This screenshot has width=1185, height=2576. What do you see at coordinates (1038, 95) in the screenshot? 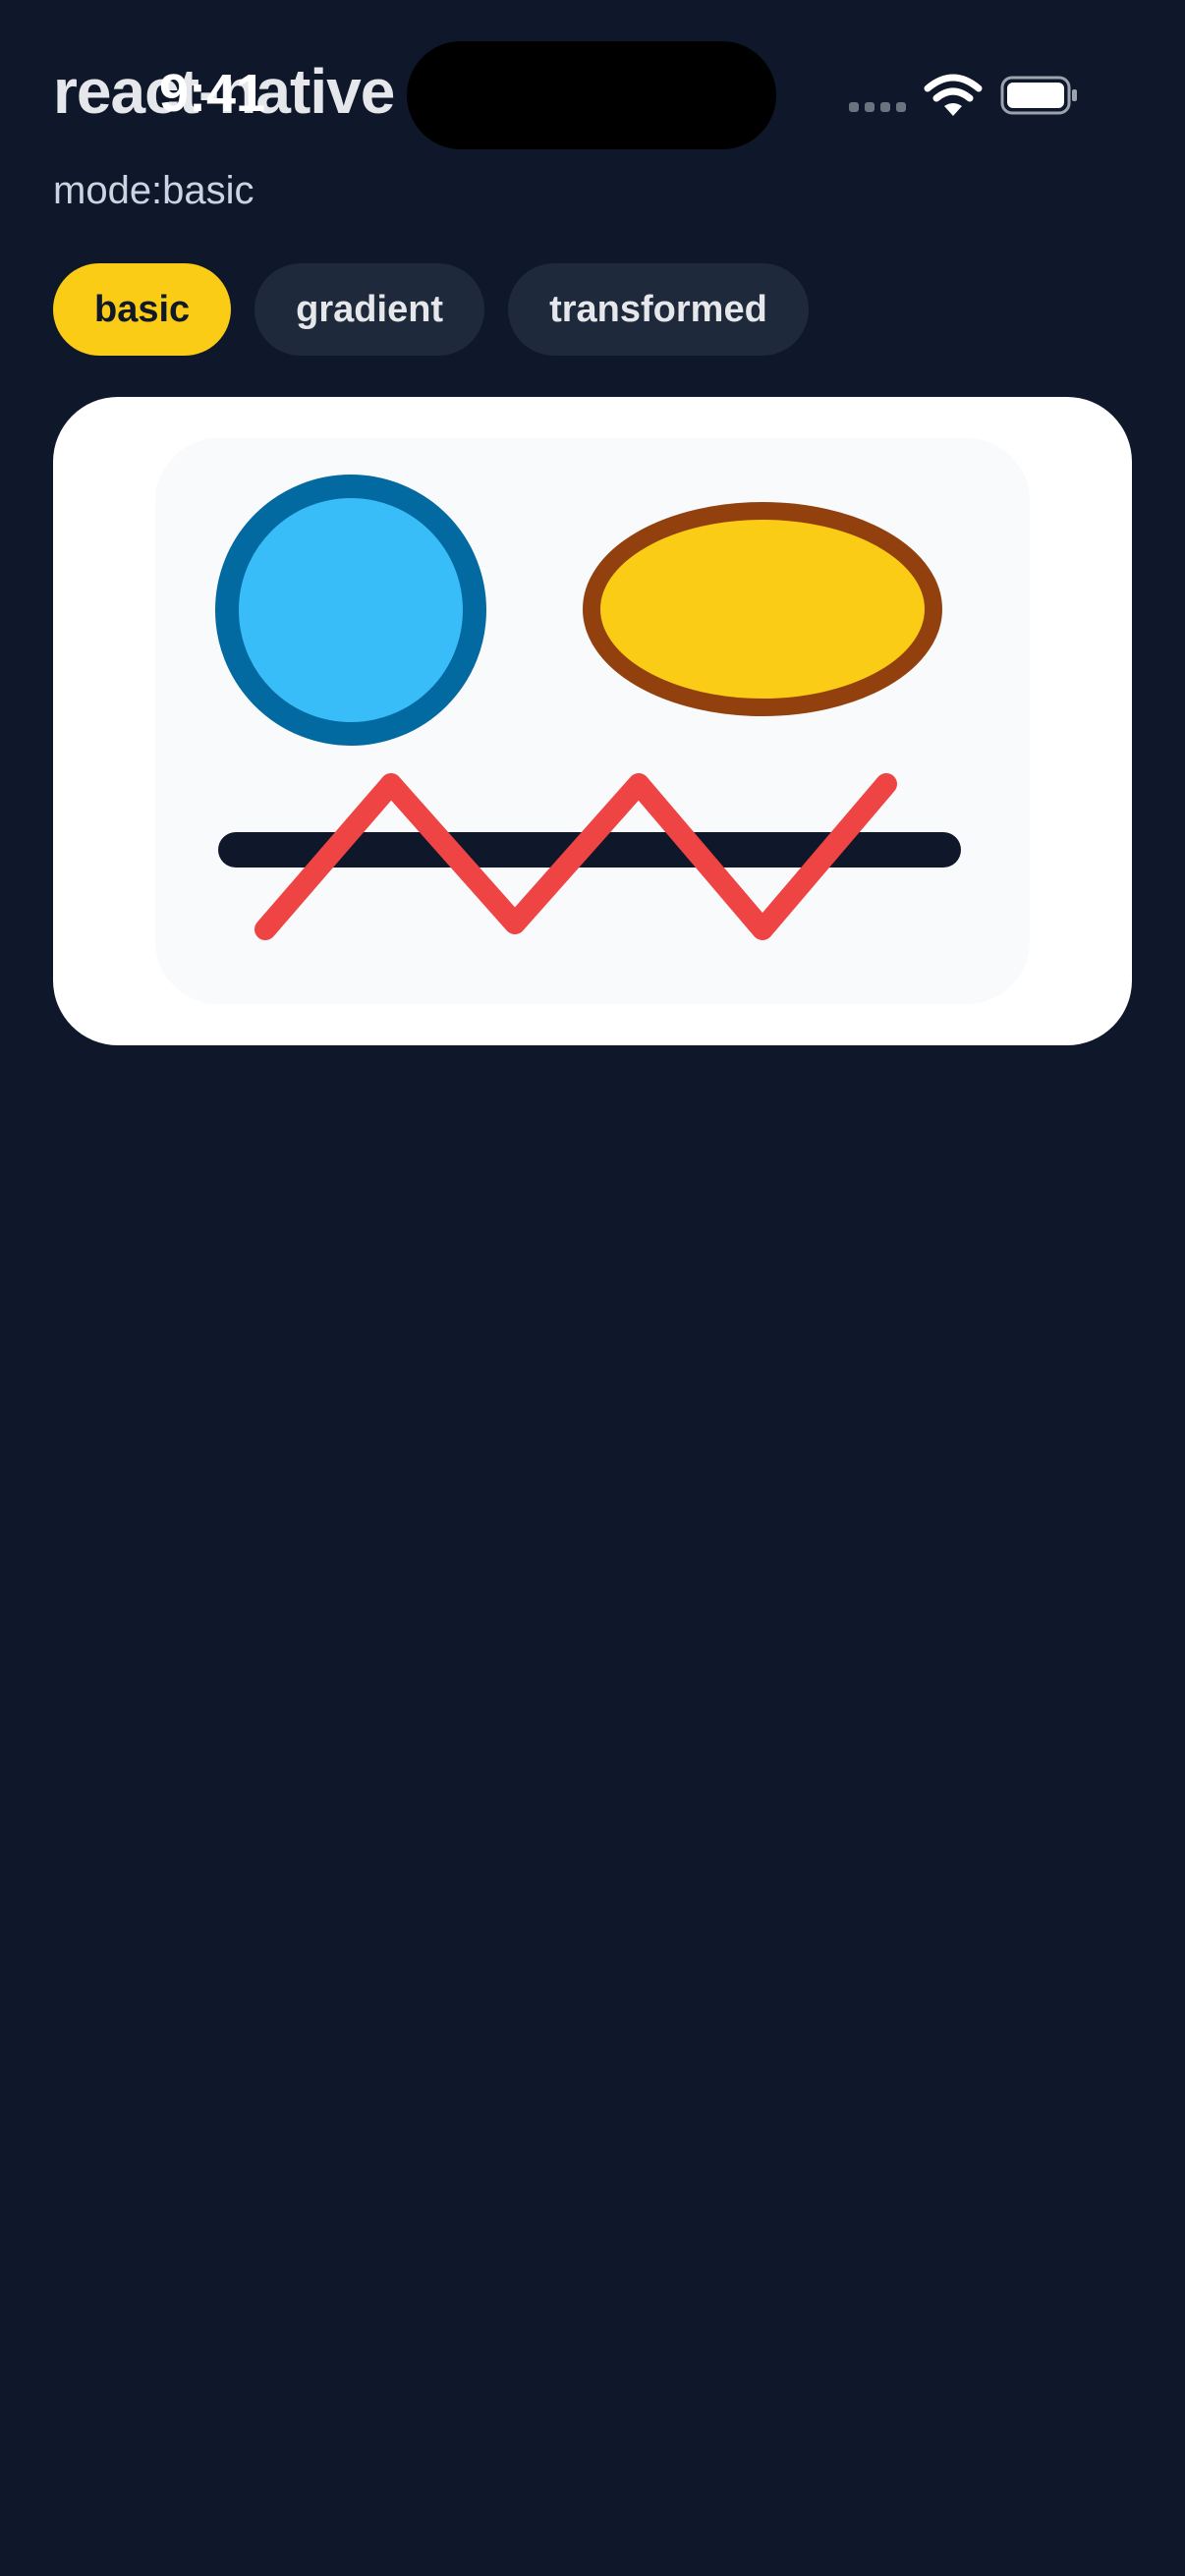
I see `battery-icon` at bounding box center [1038, 95].